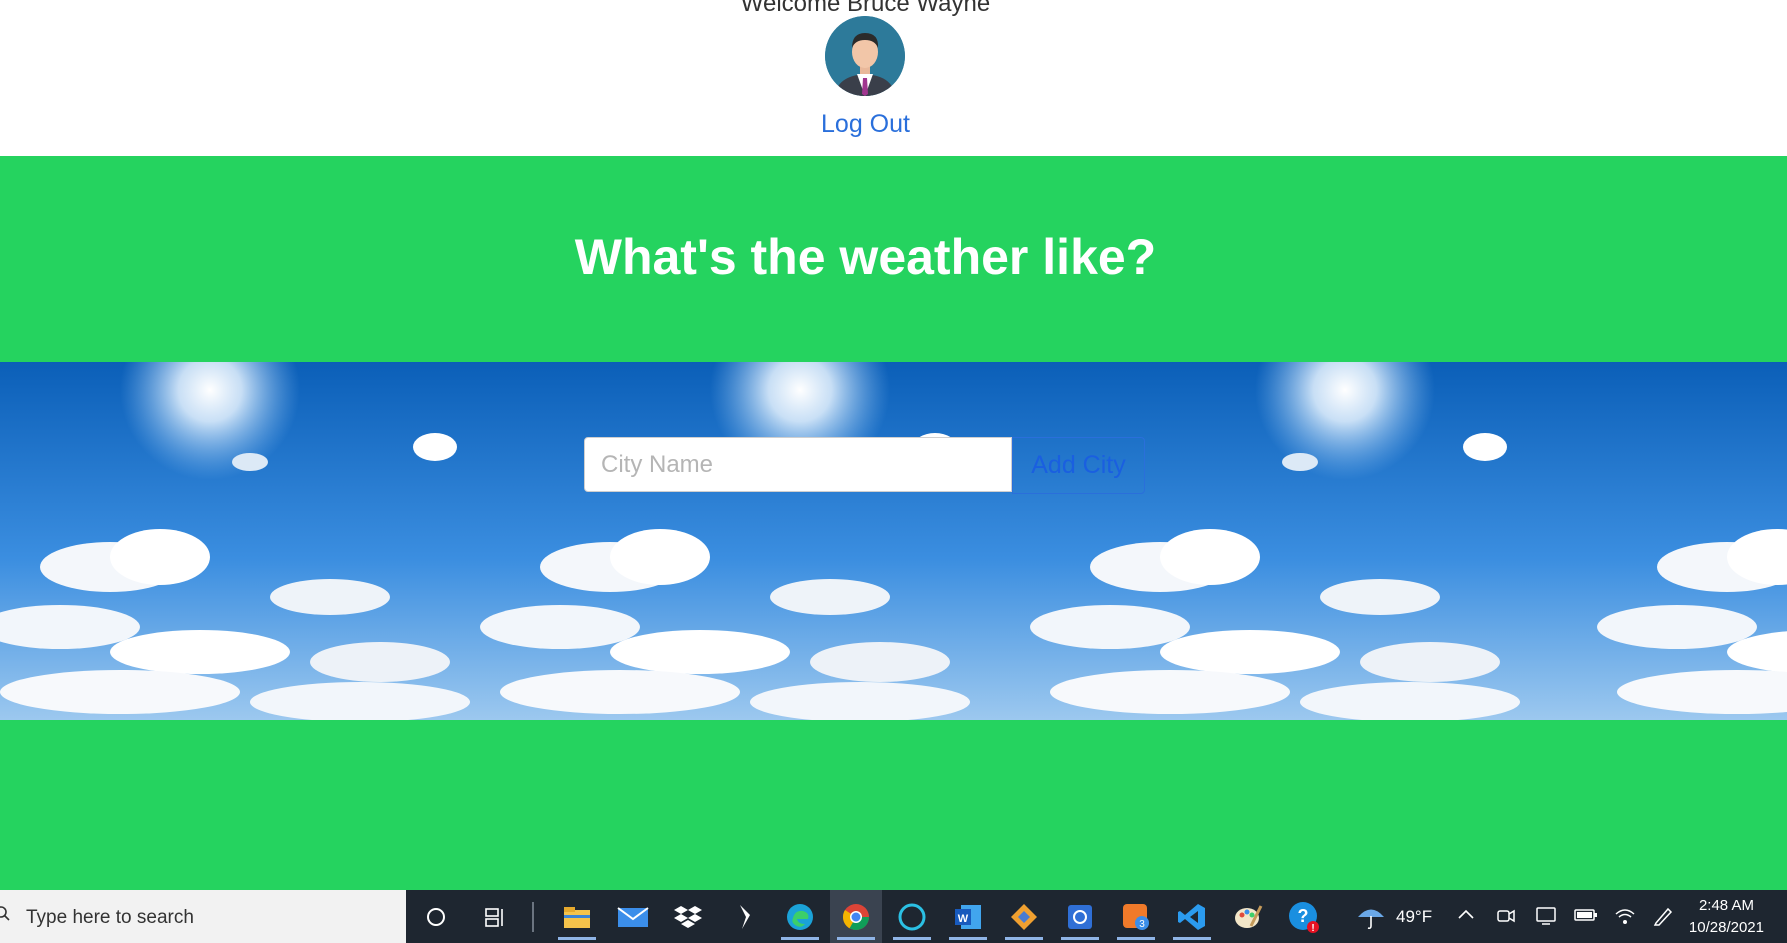  I want to click on add-city-button: Add City, so click(1078, 465).